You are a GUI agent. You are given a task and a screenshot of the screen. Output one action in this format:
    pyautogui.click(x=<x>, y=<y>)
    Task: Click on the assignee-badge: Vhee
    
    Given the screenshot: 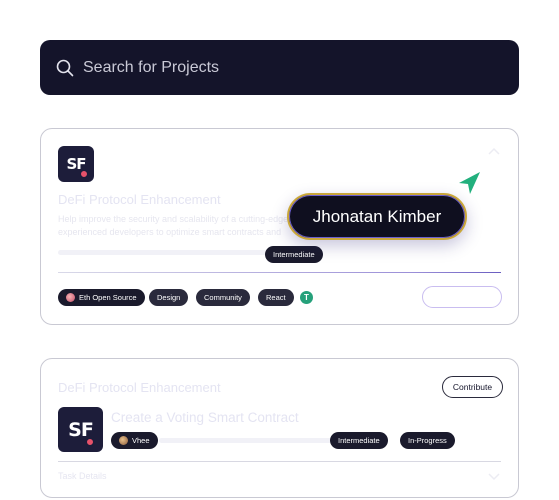 What is the action you would take?
    pyautogui.click(x=134, y=440)
    